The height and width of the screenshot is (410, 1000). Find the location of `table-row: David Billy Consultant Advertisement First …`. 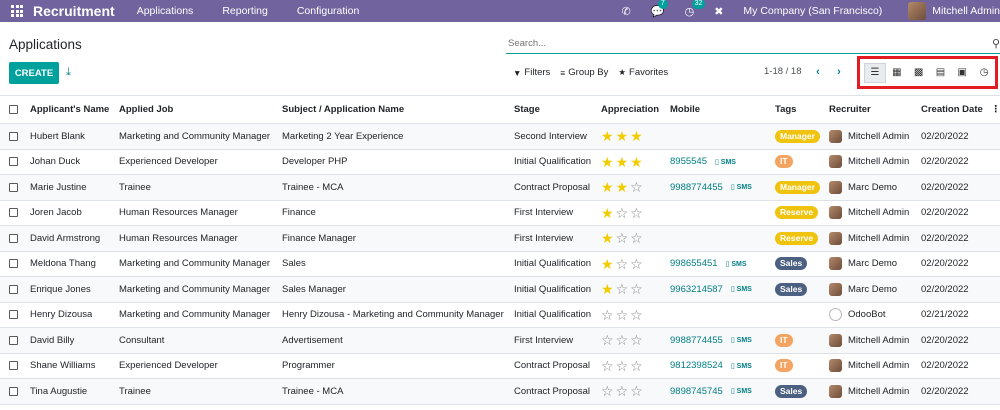

table-row: David Billy Consultant Advertisement First … is located at coordinates (500, 341).